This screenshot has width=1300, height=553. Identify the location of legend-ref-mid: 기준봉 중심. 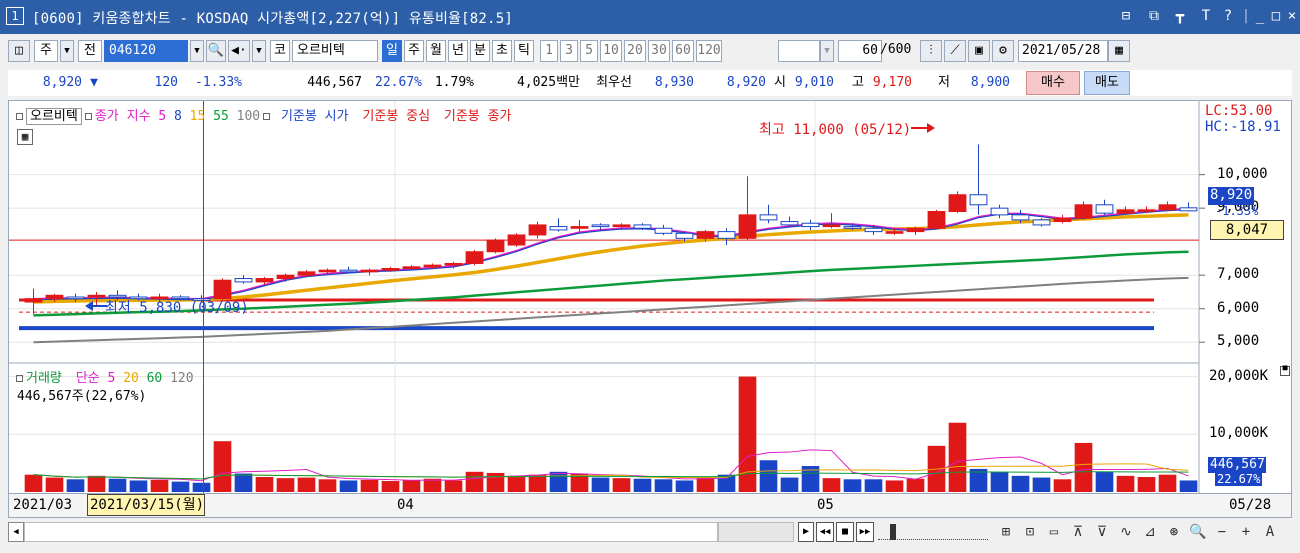
(396, 116).